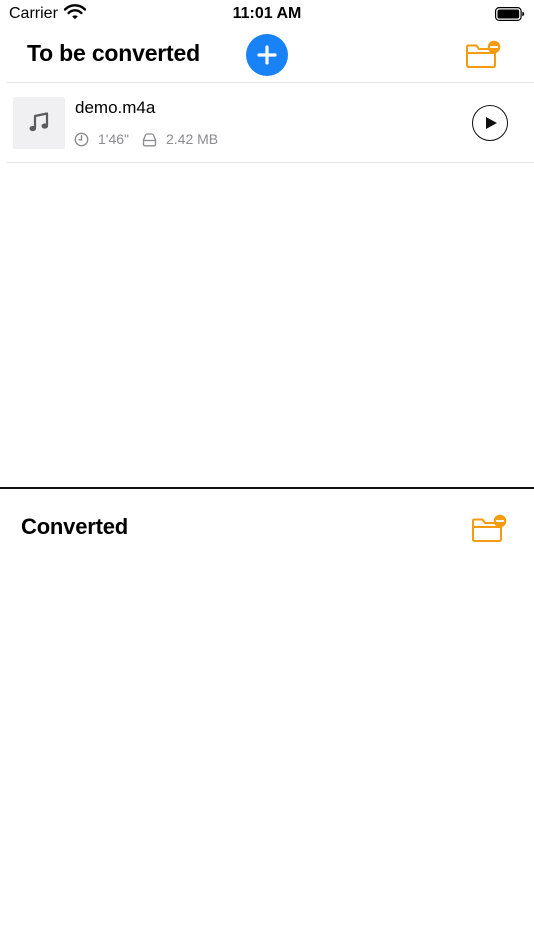 The image size is (534, 950). What do you see at coordinates (510, 14) in the screenshot?
I see `battery-icon` at bounding box center [510, 14].